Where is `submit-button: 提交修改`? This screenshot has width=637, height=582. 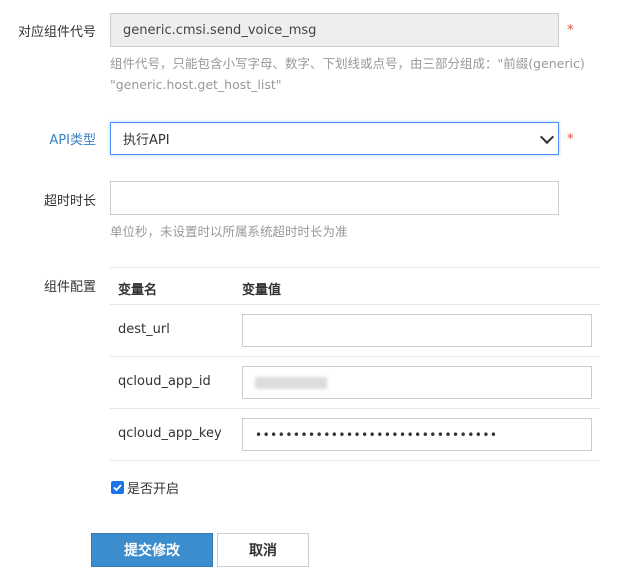 submit-button: 提交修改 is located at coordinates (152, 550).